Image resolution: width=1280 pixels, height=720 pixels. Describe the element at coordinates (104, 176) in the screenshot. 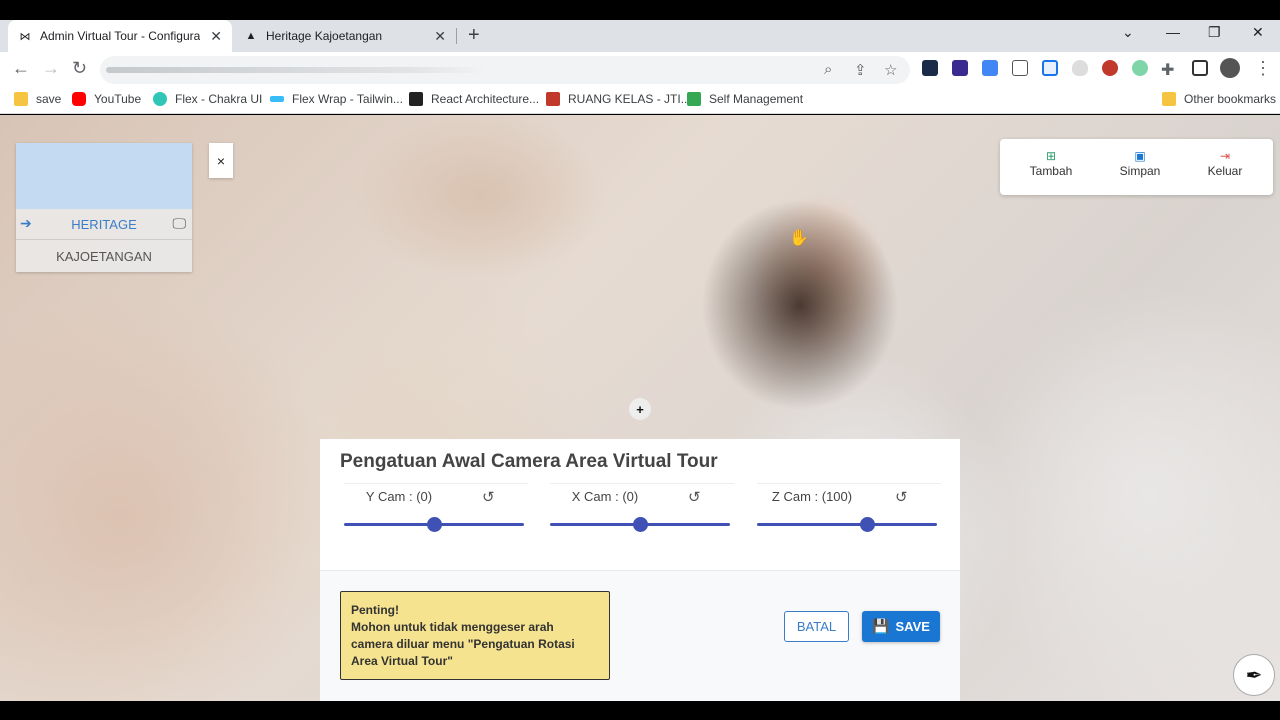

I see `viewpoint-thumbnail` at that location.